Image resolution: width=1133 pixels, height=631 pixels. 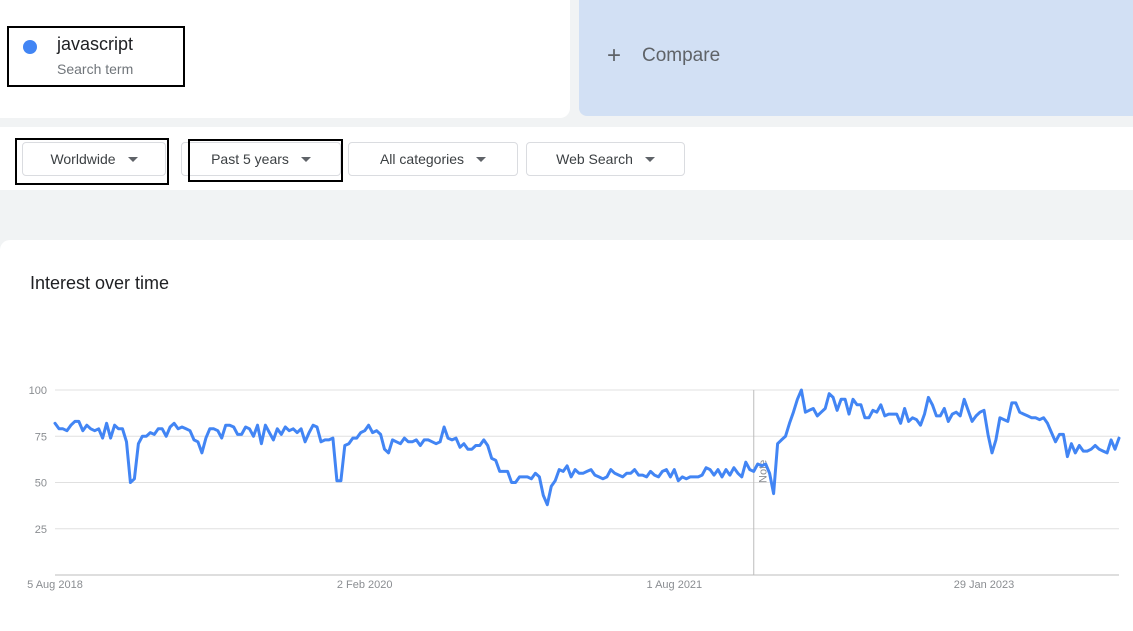 I want to click on x-tick-label: 1 Aug 2021, so click(x=675, y=585).